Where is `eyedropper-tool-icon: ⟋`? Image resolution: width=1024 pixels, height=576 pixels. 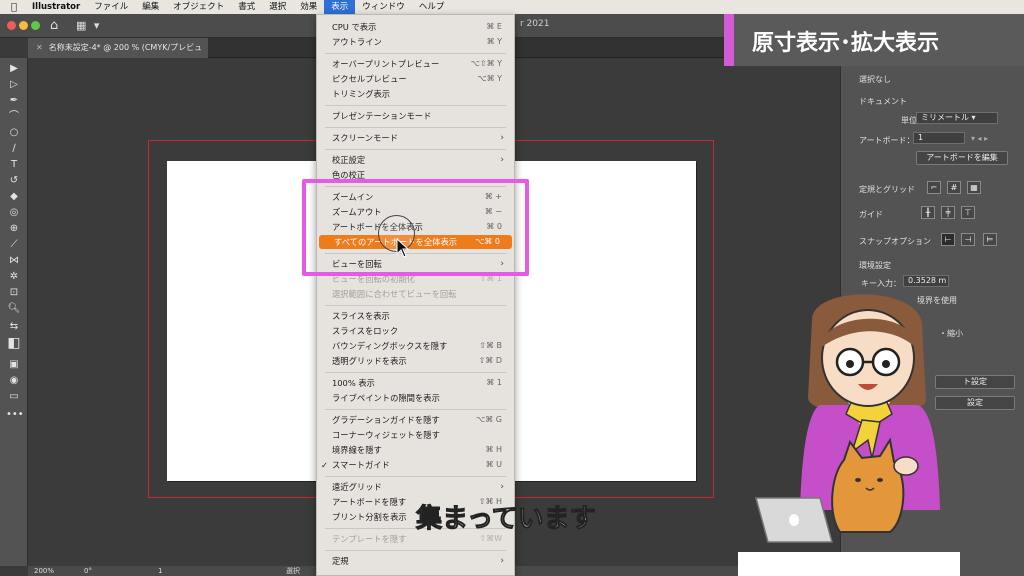
eyedropper-tool-icon: ⟋ is located at coordinates (14, 245).